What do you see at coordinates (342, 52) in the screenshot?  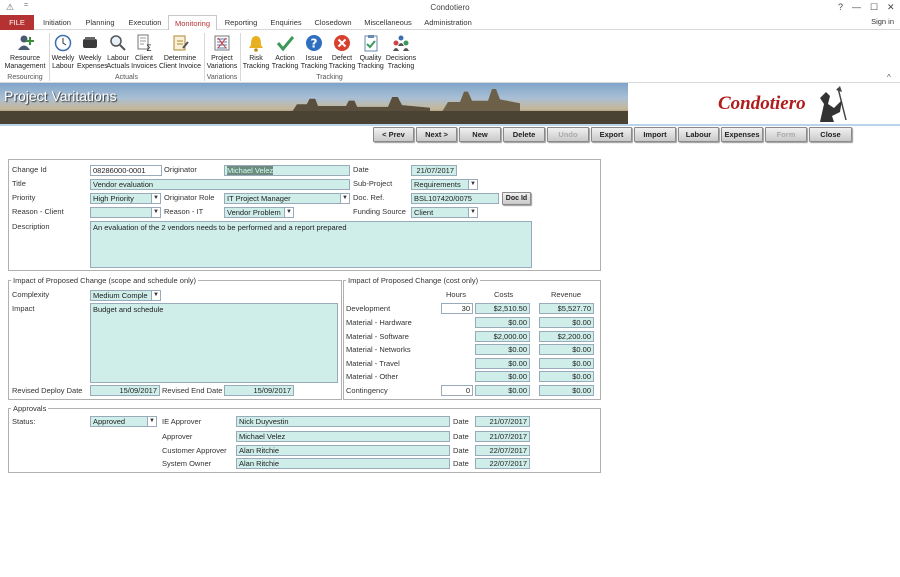 I see `defect-tracking-button: Defect Tracking` at bounding box center [342, 52].